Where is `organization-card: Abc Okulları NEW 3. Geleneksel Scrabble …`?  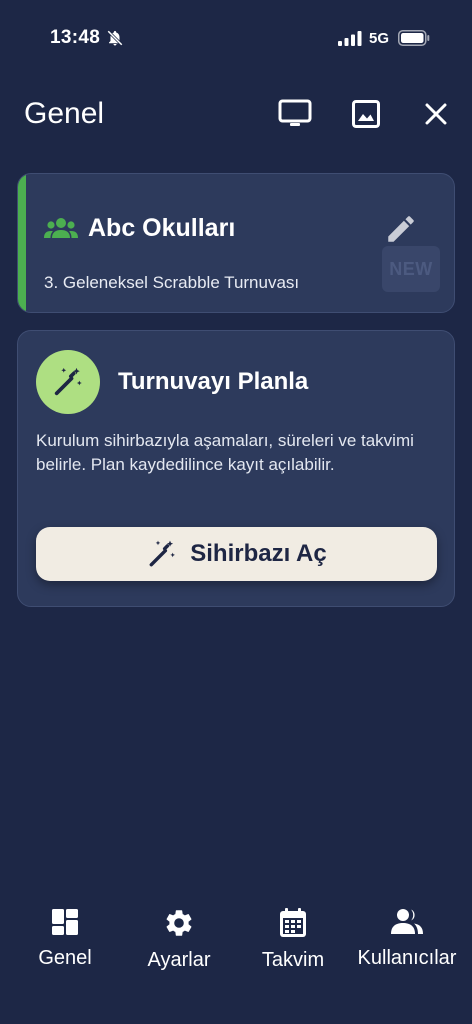
organization-card: Abc Okulları NEW 3. Geleneksel Scrabble … is located at coordinates (236, 243).